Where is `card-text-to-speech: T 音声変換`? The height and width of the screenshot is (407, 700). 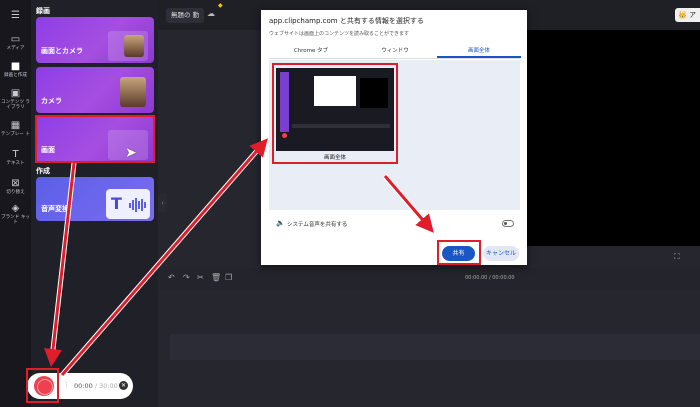 card-text-to-speech: T 音声変換 is located at coordinates (95, 199).